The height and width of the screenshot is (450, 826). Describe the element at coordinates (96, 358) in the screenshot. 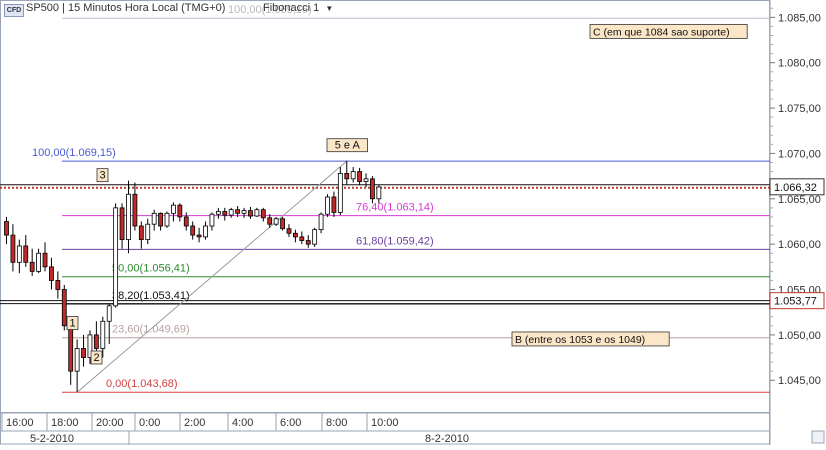

I see `wave-label-2: 2` at that location.